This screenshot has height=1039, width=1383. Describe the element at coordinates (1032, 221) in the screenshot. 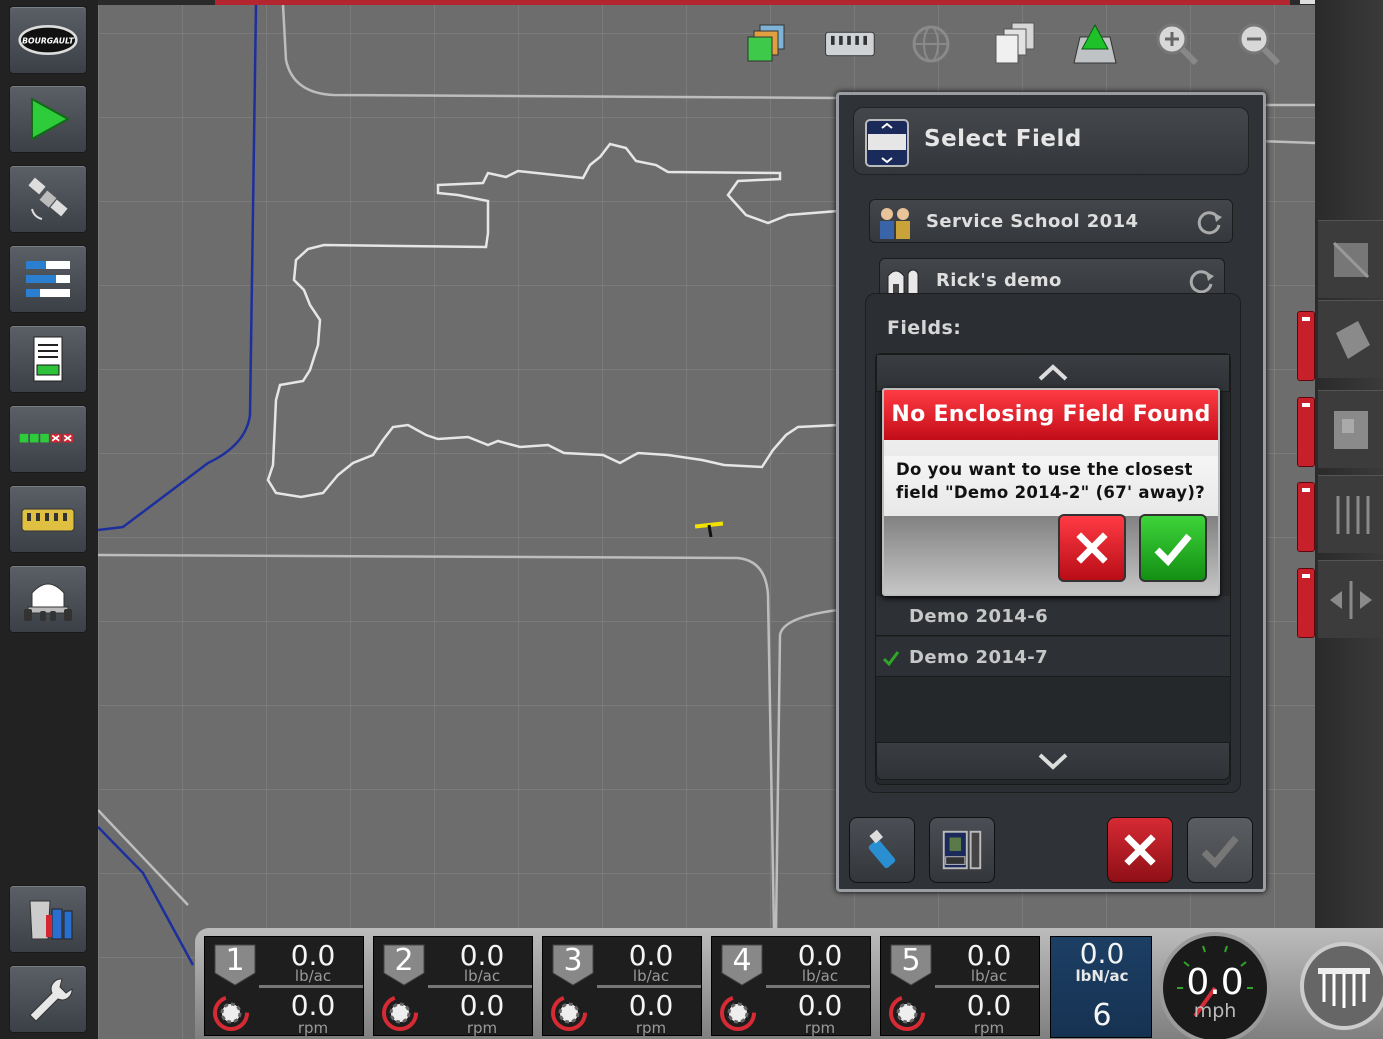

I see `client-name: Service School 2014` at that location.